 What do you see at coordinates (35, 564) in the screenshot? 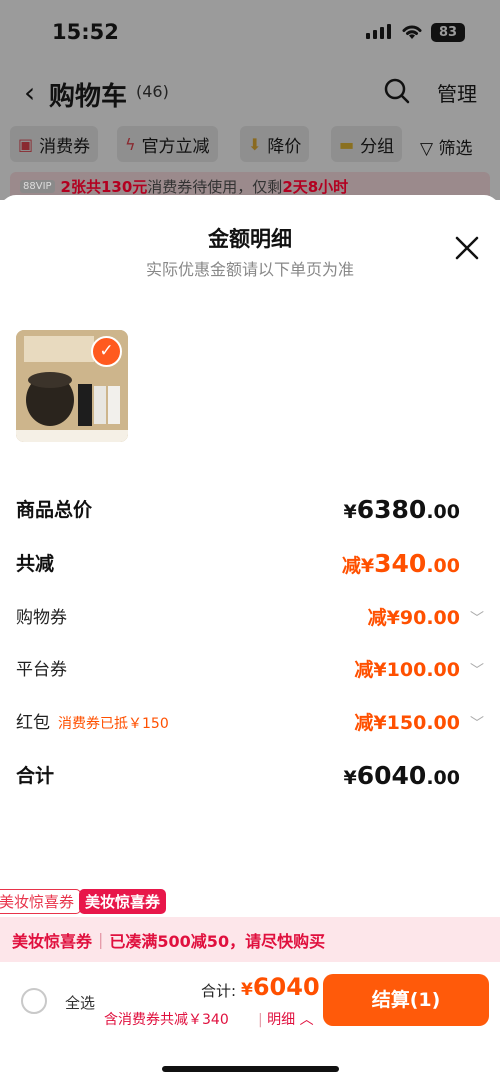
I see `total-discount-label: 共减` at bounding box center [35, 564].